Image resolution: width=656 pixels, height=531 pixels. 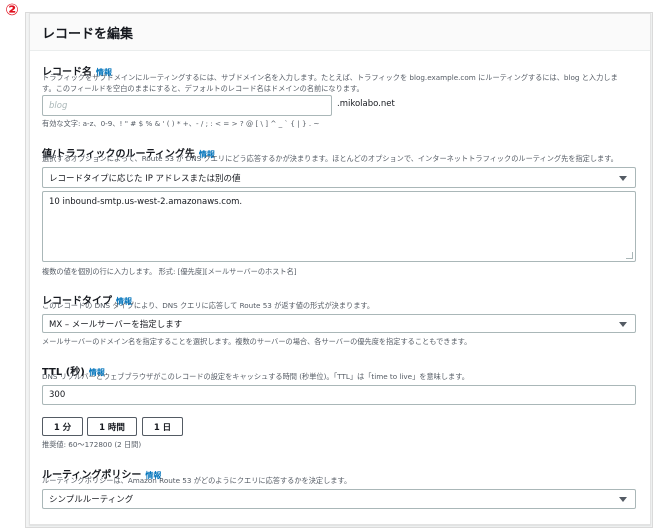 I want to click on value-textarea-text: 10 inbound-smtp.us-west-2.amazonaws.com., so click(x=146, y=202).